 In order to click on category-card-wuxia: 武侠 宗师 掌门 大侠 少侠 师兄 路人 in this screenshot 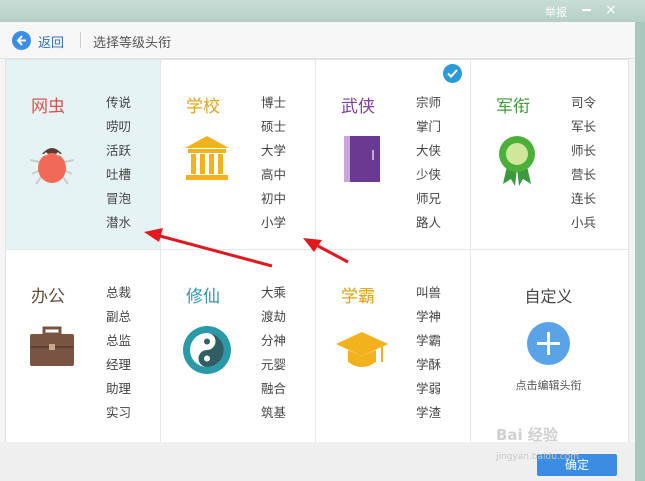, I will do `click(393, 155)`.